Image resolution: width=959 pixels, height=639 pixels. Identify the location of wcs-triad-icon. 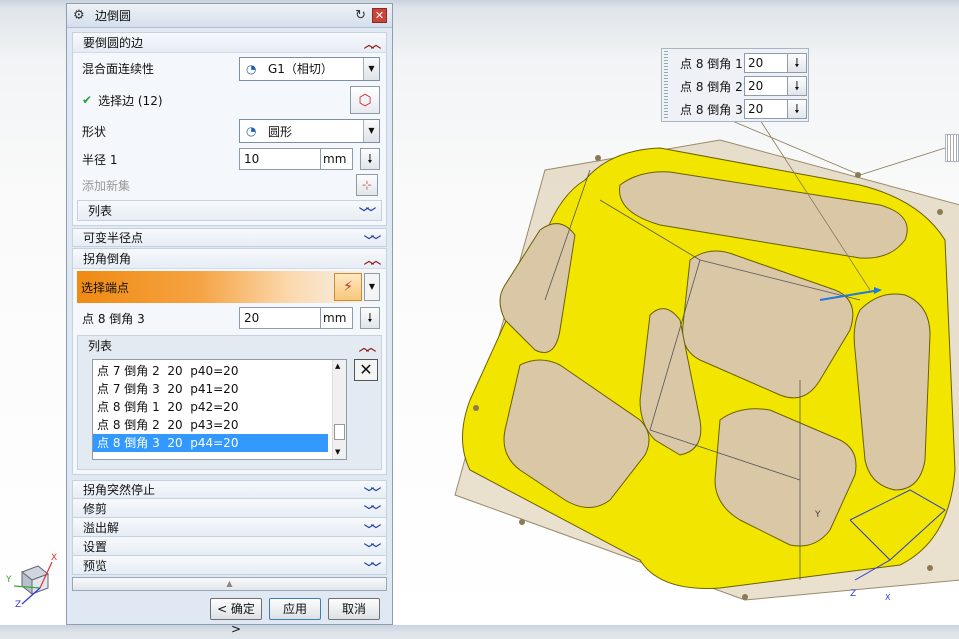
(33, 583).